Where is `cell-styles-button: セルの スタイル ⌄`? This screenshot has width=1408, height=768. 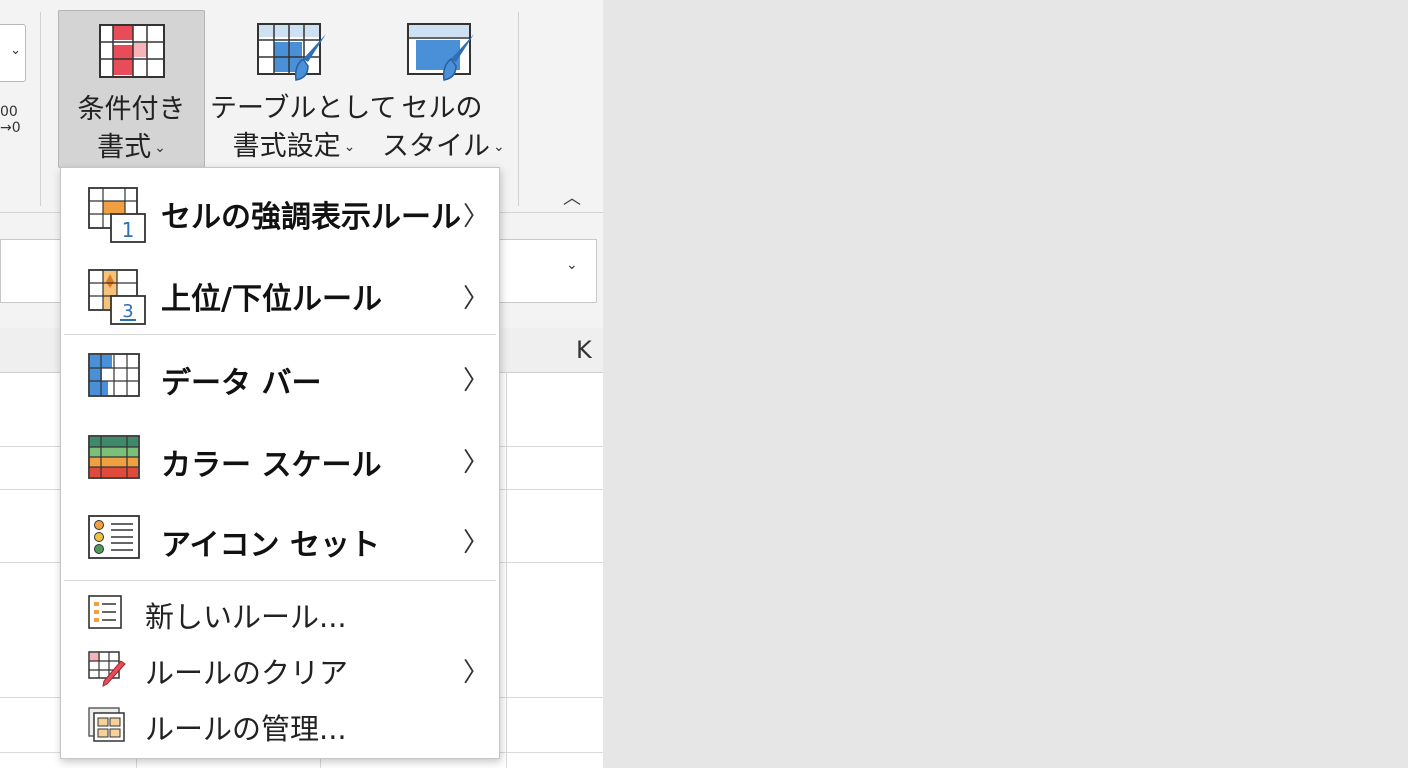
cell-styles-button: セルの スタイル ⌄ is located at coordinates (443, 88).